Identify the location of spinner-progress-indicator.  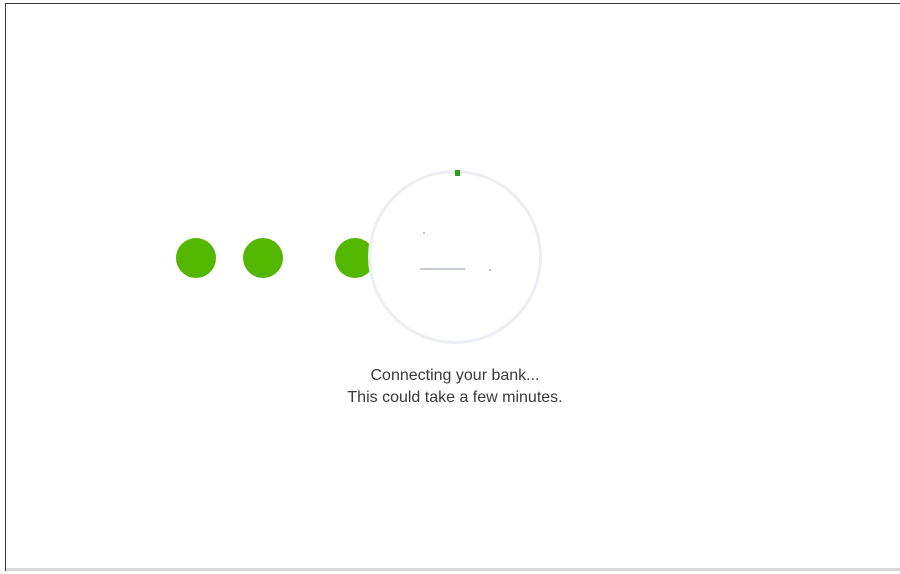
(457, 173).